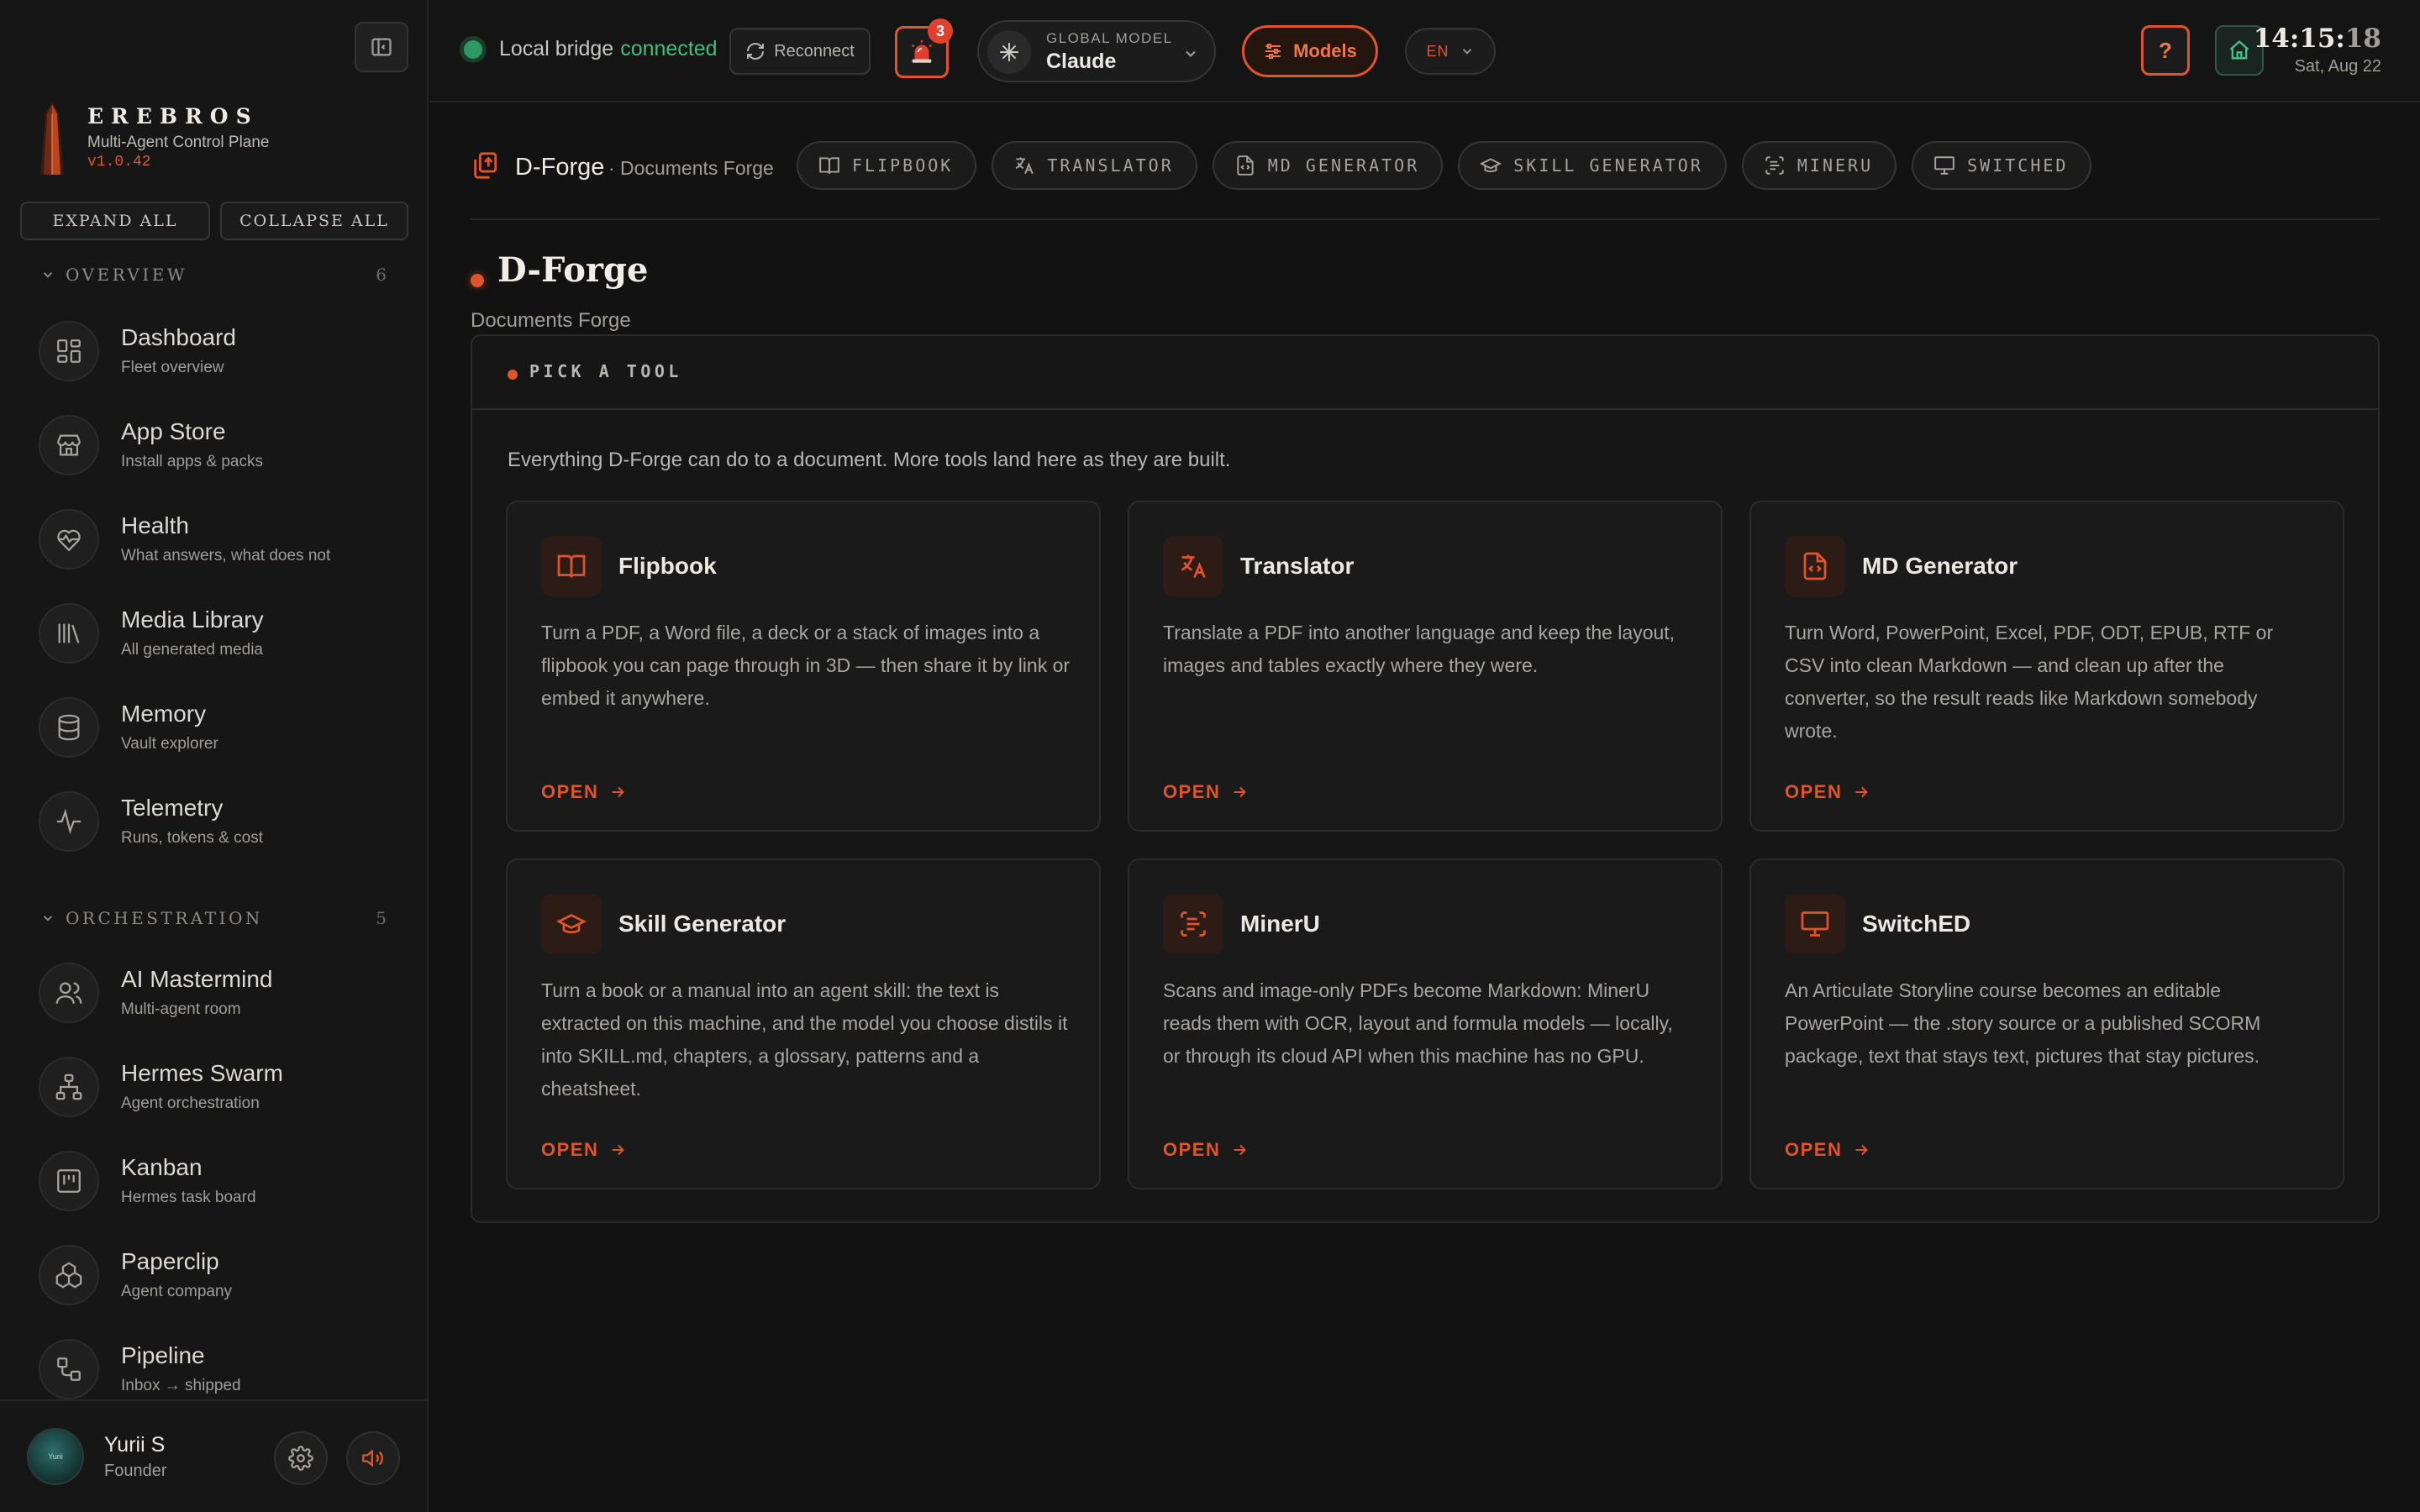  Describe the element at coordinates (1344, 165) in the screenshot. I see `tab-label: MD GENERATOR` at that location.